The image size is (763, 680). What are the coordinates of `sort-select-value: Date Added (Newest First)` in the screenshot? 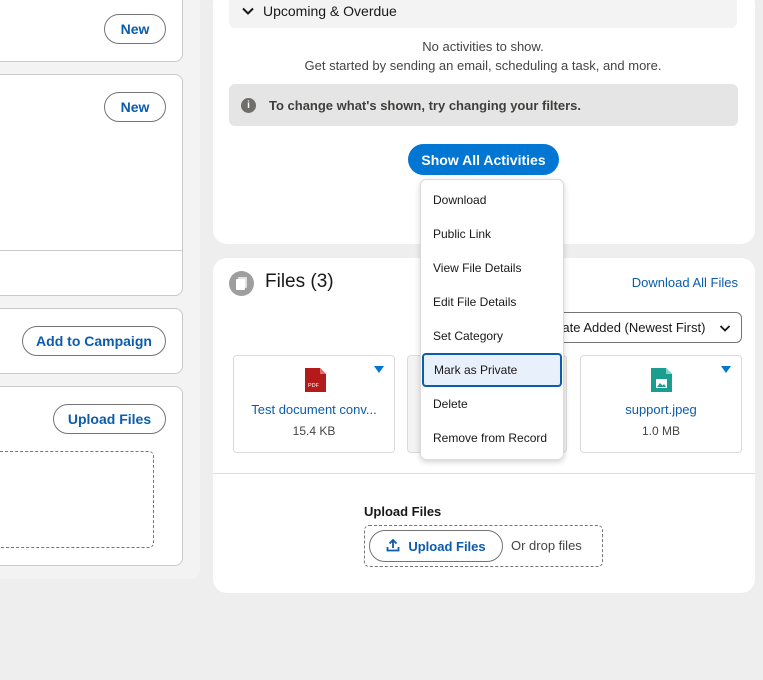 It's located at (629, 327).